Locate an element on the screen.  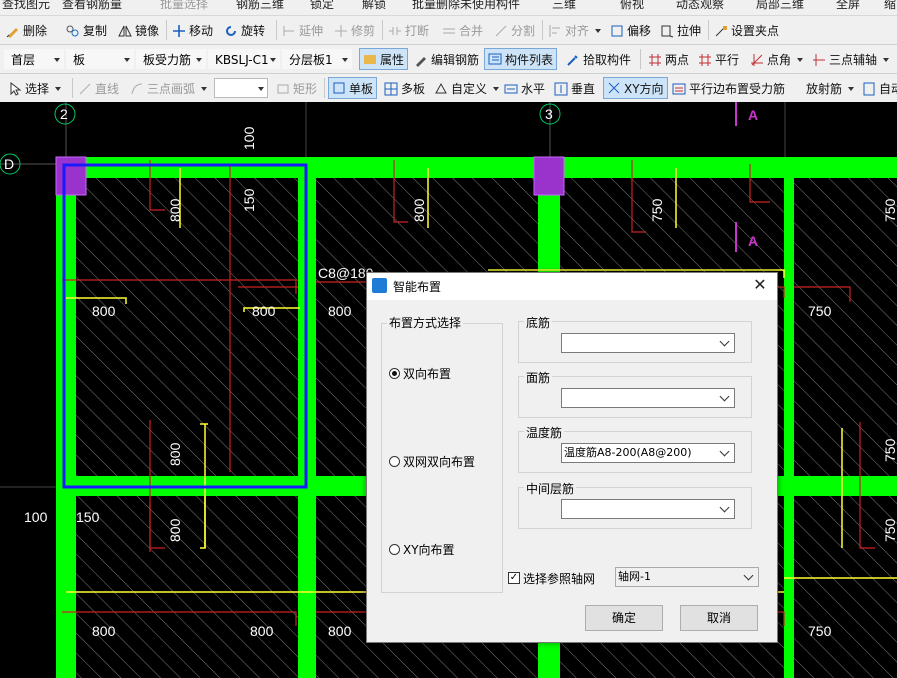
radio-bidirectional: 双向布置 is located at coordinates (420, 373).